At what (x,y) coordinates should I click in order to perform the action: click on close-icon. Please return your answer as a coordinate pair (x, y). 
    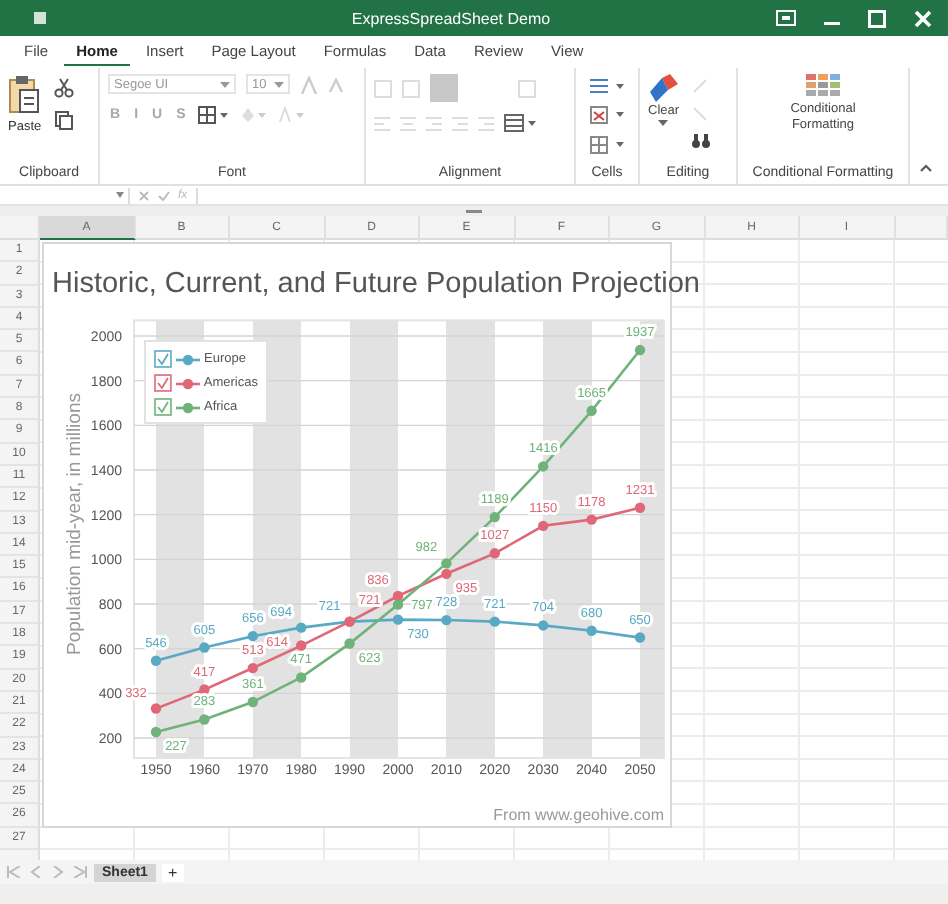
    Looking at the image, I should click on (923, 18).